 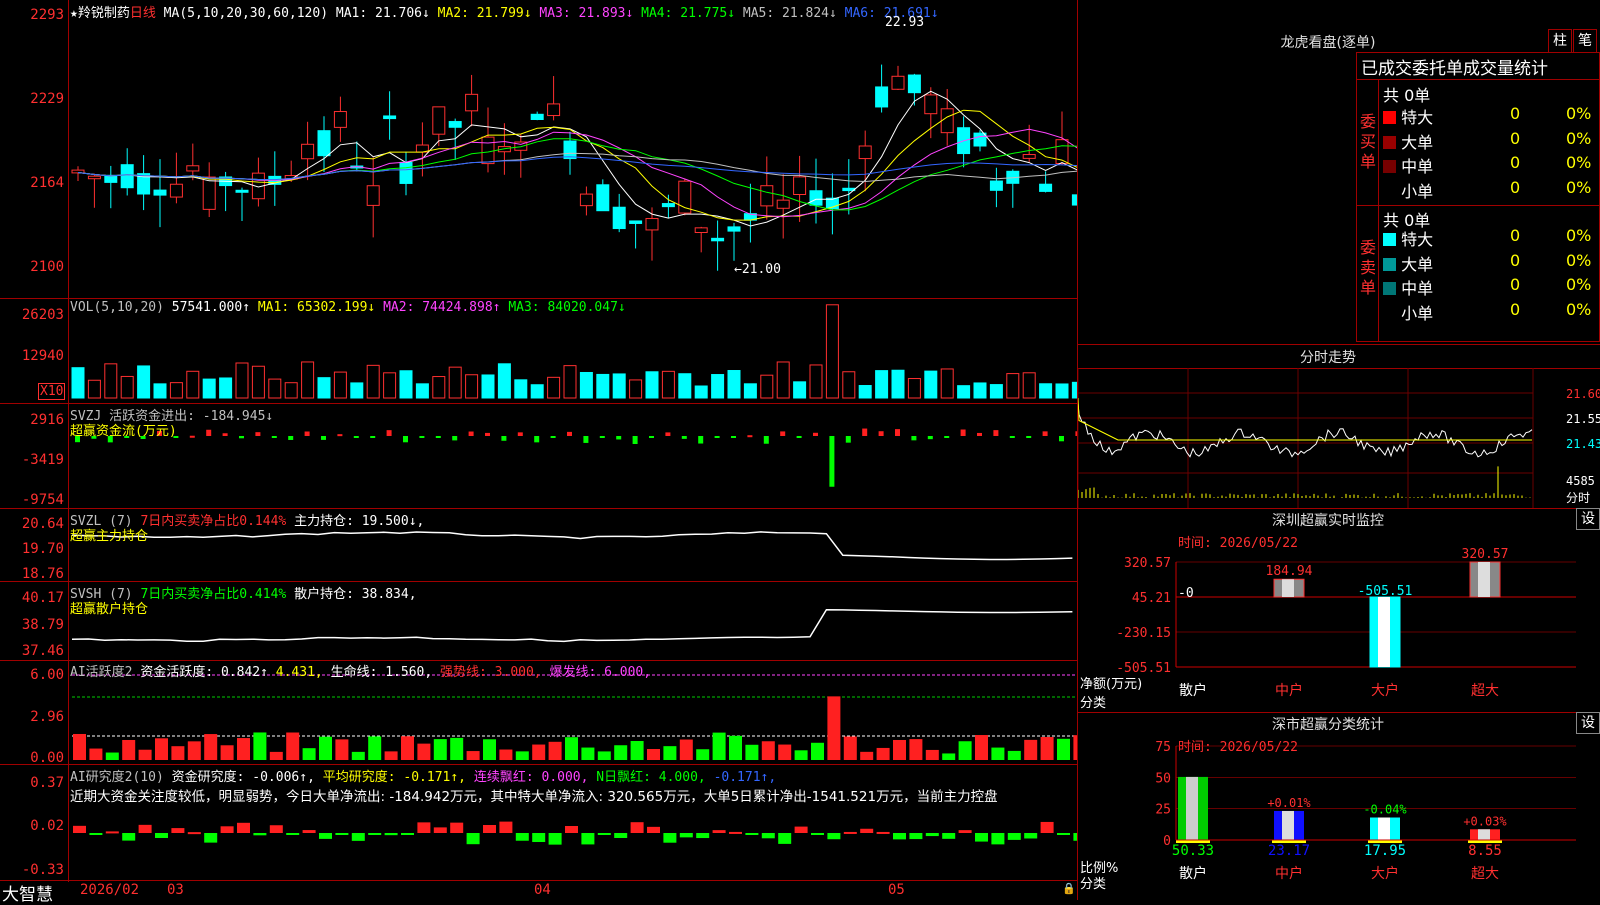 What do you see at coordinates (539, 880) in the screenshot?
I see `panel-divider` at bounding box center [539, 880].